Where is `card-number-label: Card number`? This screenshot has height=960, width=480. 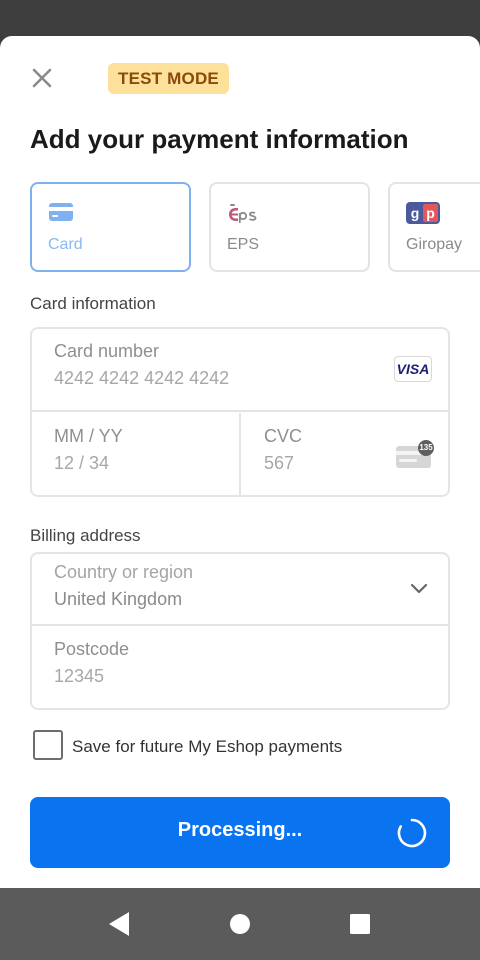
card-number-label: Card number is located at coordinates (107, 351).